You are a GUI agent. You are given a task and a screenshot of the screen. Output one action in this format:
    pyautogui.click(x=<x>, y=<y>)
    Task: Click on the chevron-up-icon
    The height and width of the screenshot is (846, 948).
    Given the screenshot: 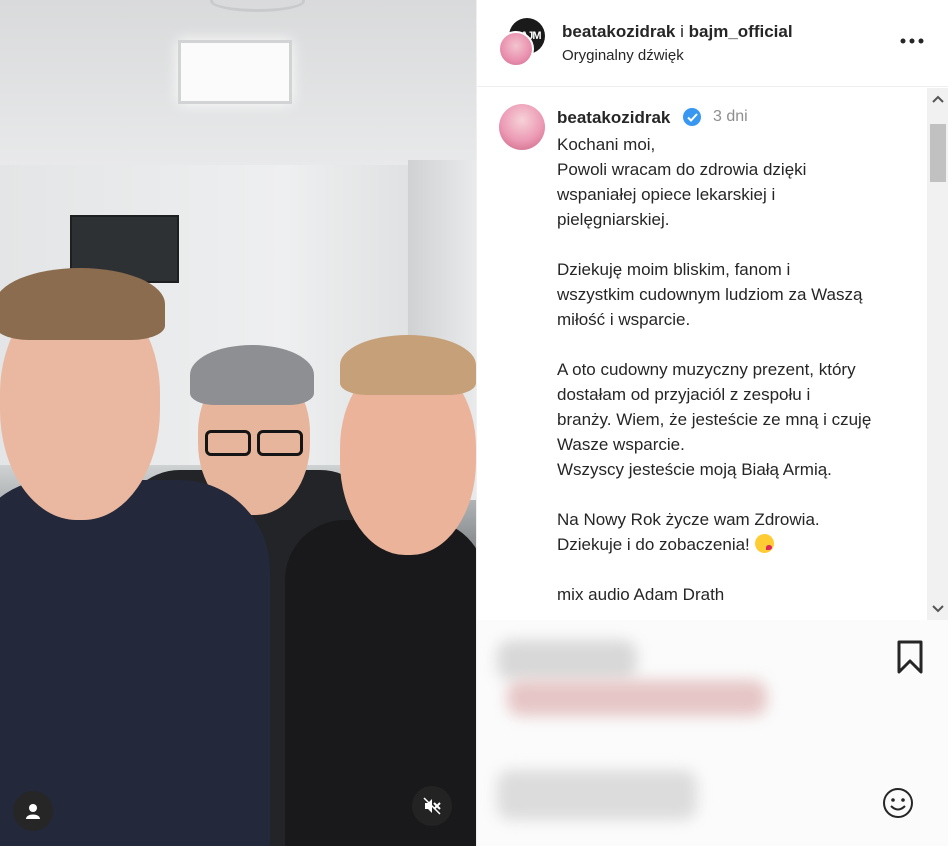 What is the action you would take?
    pyautogui.click(x=938, y=99)
    